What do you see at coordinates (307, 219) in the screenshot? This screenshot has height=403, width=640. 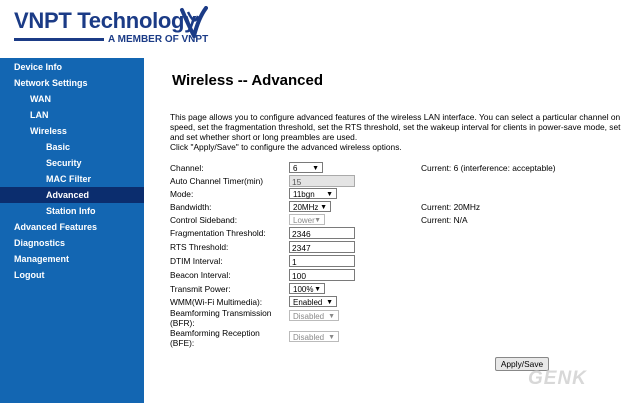 I see `control-sideband-select: Lower ▼` at bounding box center [307, 219].